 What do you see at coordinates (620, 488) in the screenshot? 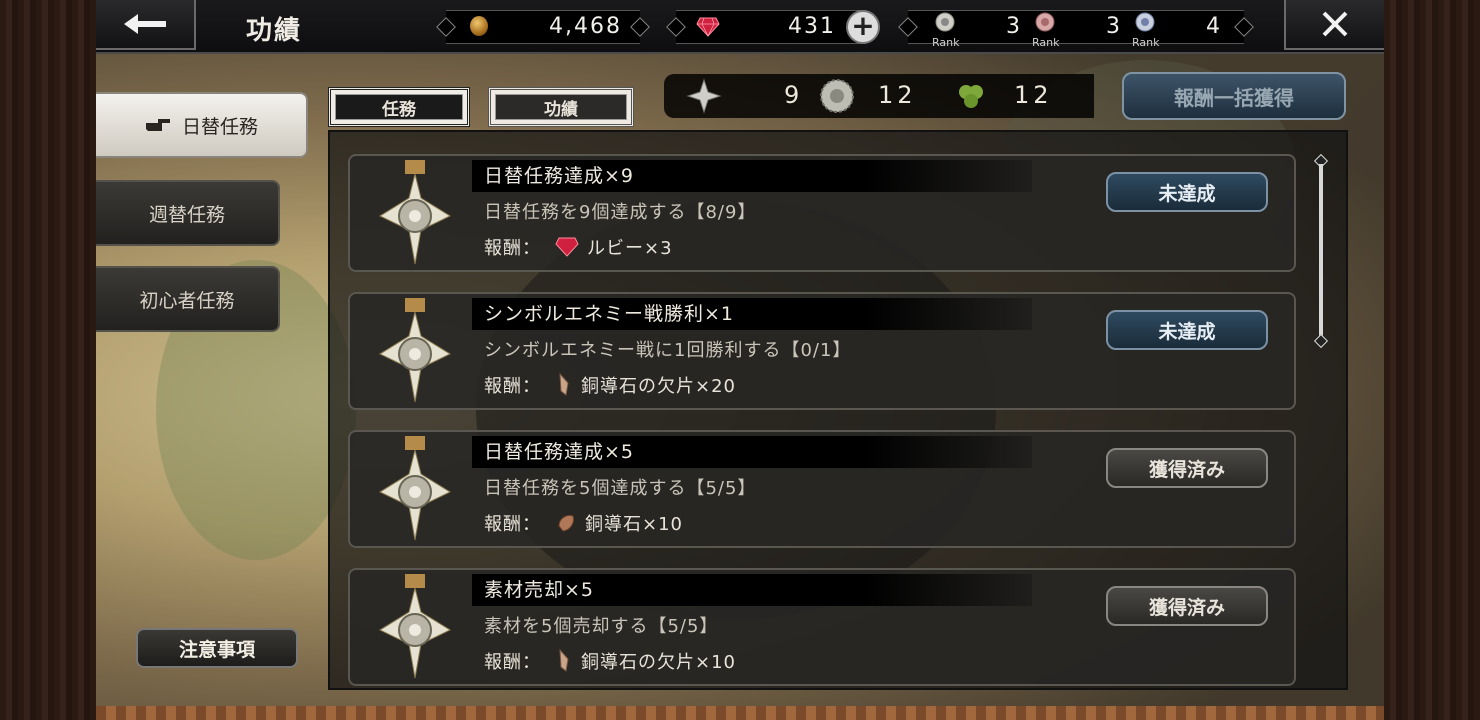
I see `mission-description: 日替任務を5個達成する【5/5】` at bounding box center [620, 488].